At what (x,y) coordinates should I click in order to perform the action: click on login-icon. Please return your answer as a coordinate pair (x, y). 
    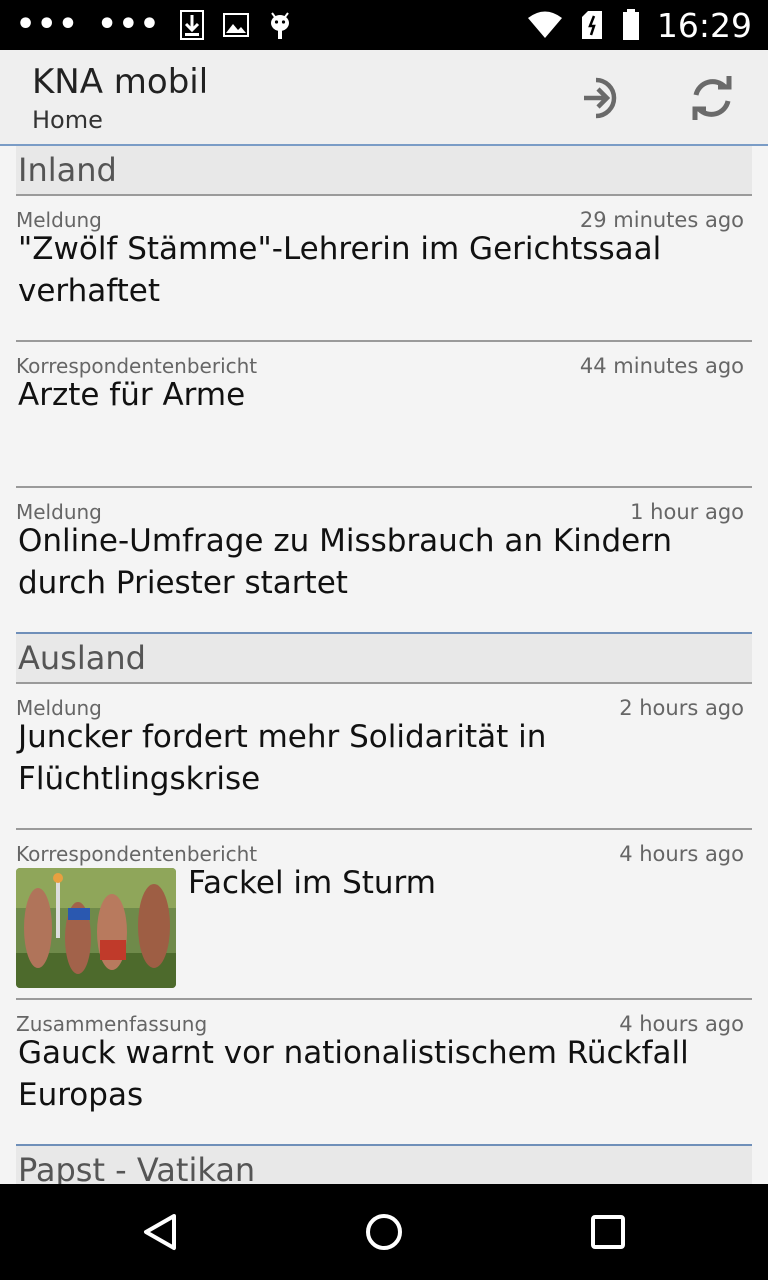
    Looking at the image, I should click on (600, 98).